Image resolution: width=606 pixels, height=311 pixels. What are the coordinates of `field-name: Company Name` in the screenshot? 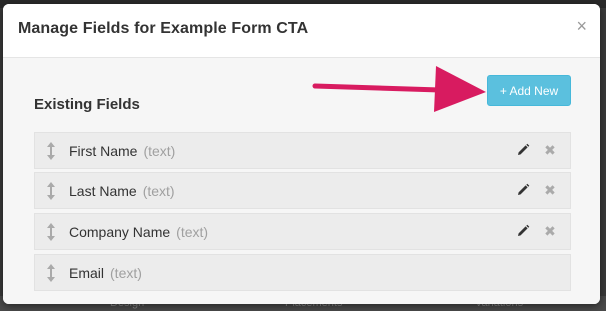 It's located at (120, 232).